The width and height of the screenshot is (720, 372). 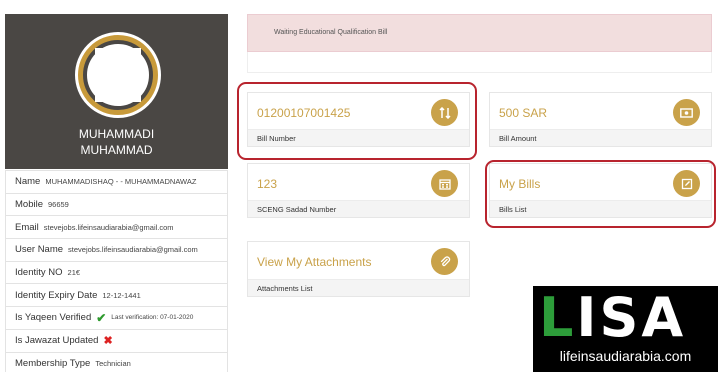 I want to click on expiry-value: 12-12-1441, so click(x=121, y=295).